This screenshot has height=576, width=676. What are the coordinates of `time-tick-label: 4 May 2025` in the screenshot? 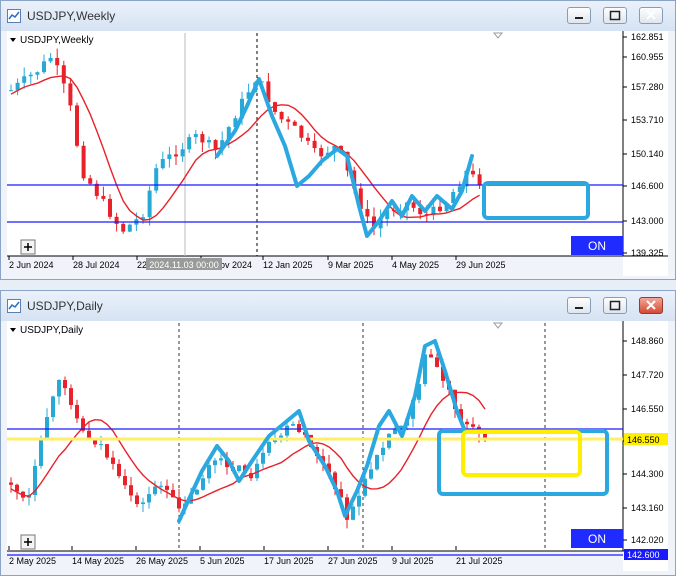 It's located at (415, 265).